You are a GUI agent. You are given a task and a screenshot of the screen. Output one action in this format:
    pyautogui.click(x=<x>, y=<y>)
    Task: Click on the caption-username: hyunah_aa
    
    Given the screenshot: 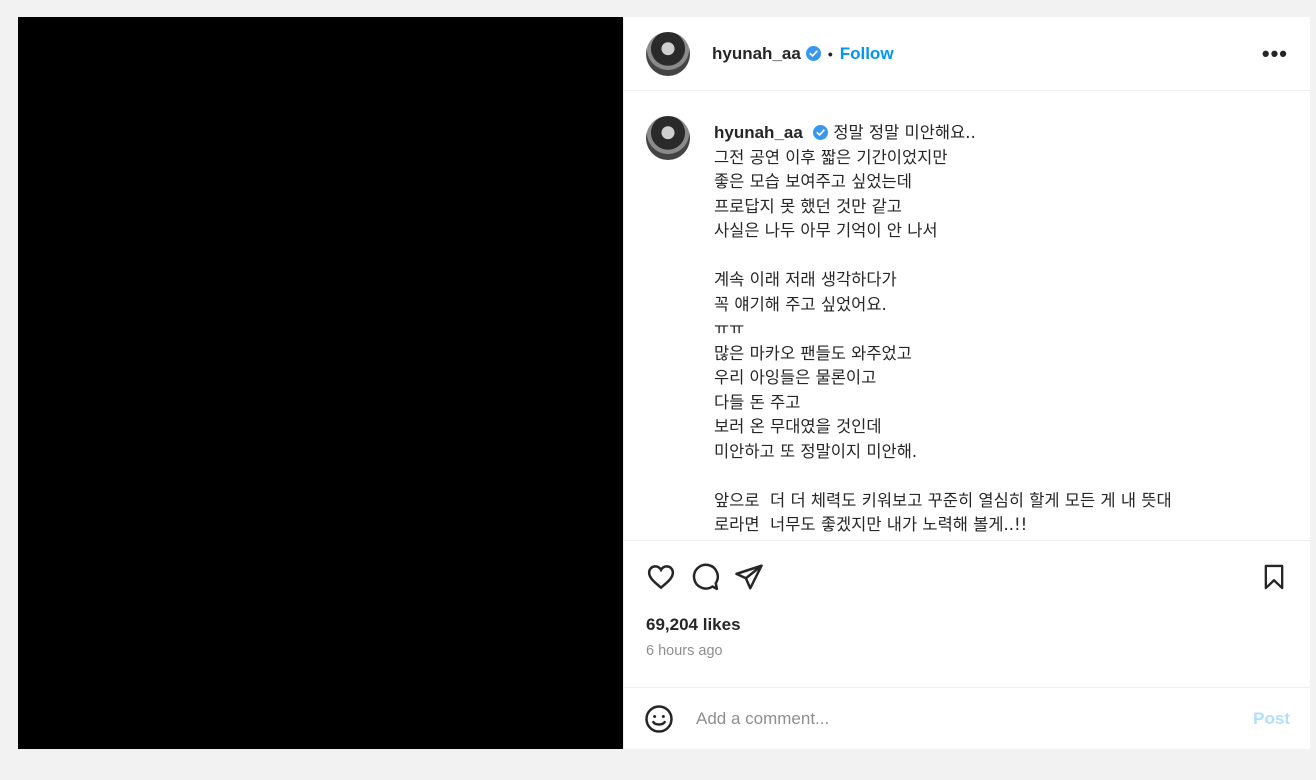 What is the action you would take?
    pyautogui.click(x=758, y=132)
    